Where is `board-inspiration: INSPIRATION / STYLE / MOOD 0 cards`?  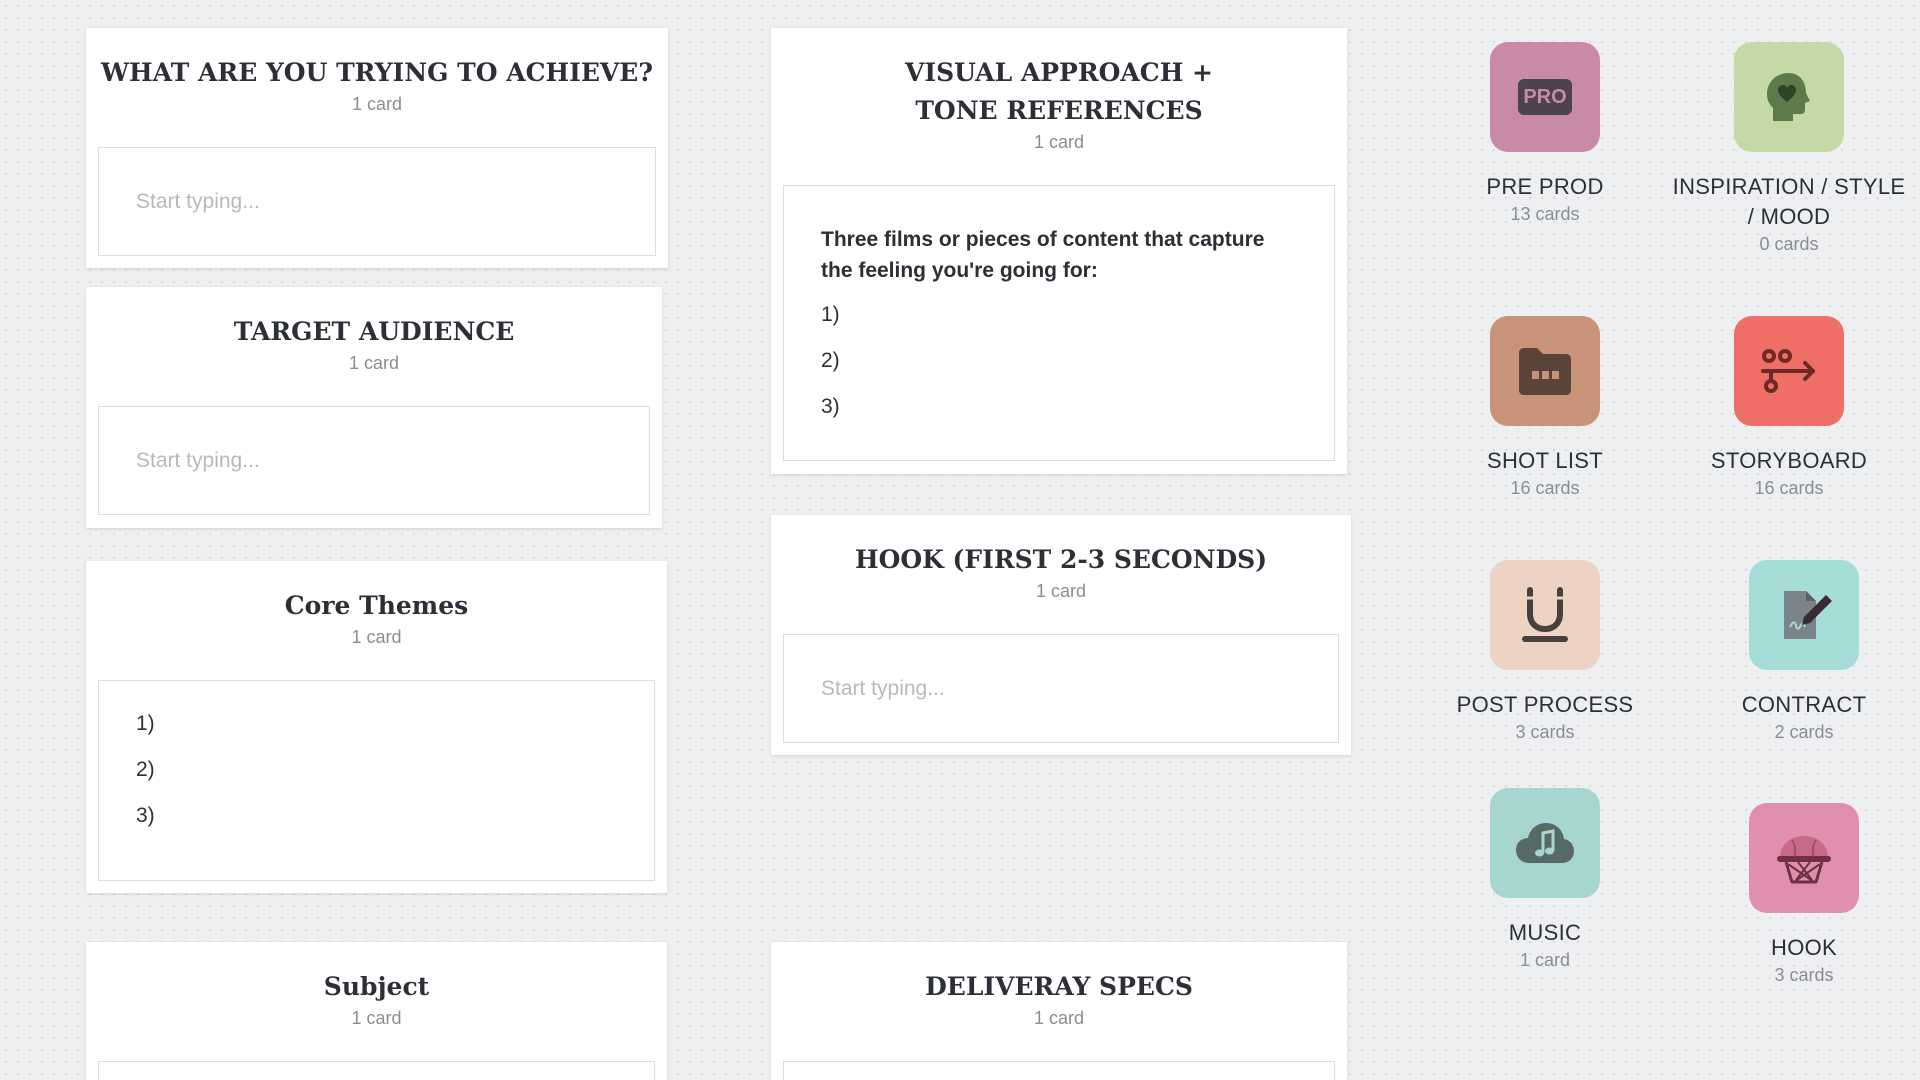 board-inspiration: INSPIRATION / STYLE / MOOD 0 cards is located at coordinates (1789, 148).